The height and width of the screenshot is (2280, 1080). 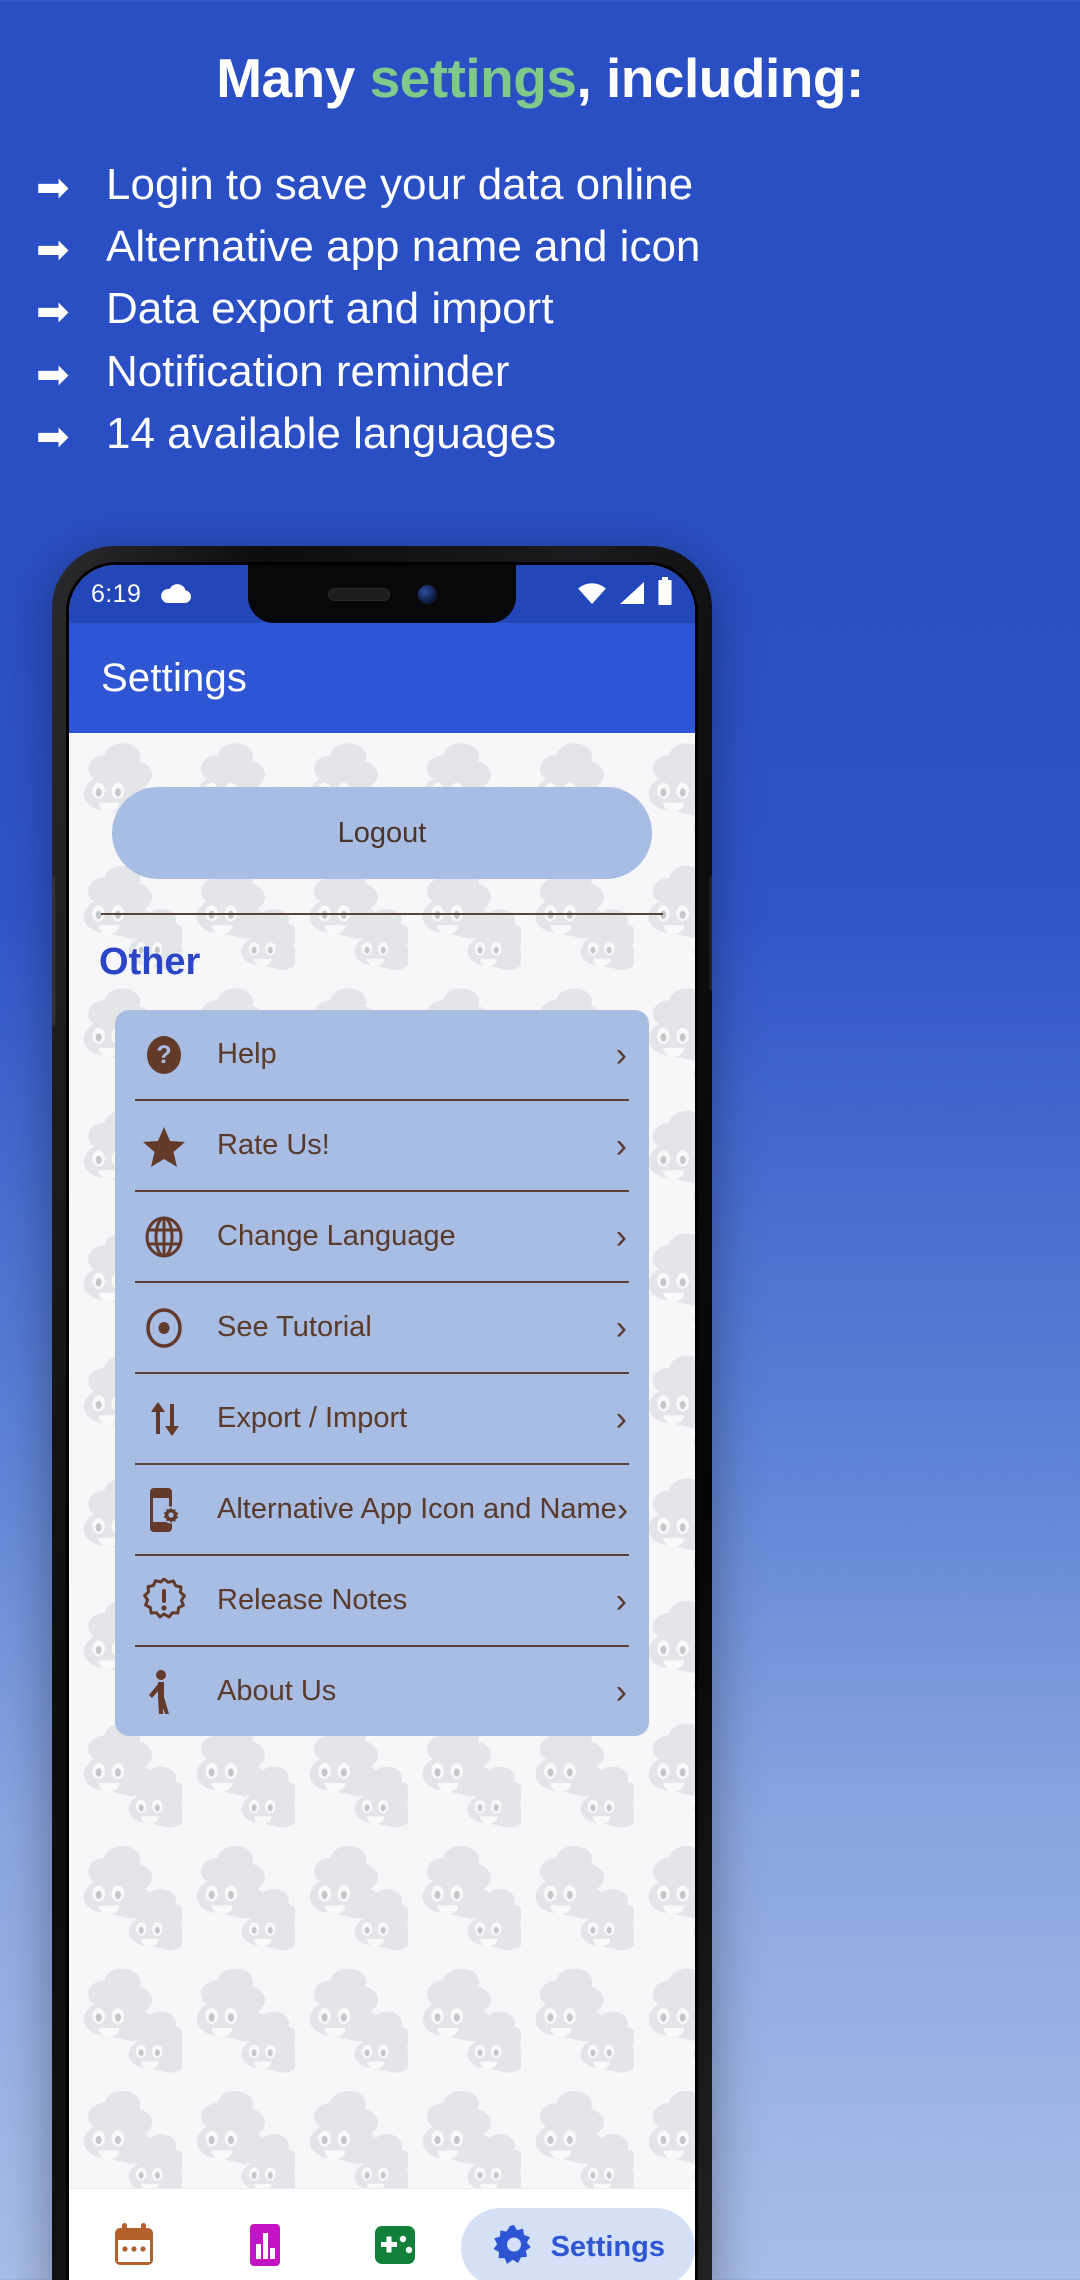 I want to click on list-item: ➡ Notification reminder, so click(x=558, y=371).